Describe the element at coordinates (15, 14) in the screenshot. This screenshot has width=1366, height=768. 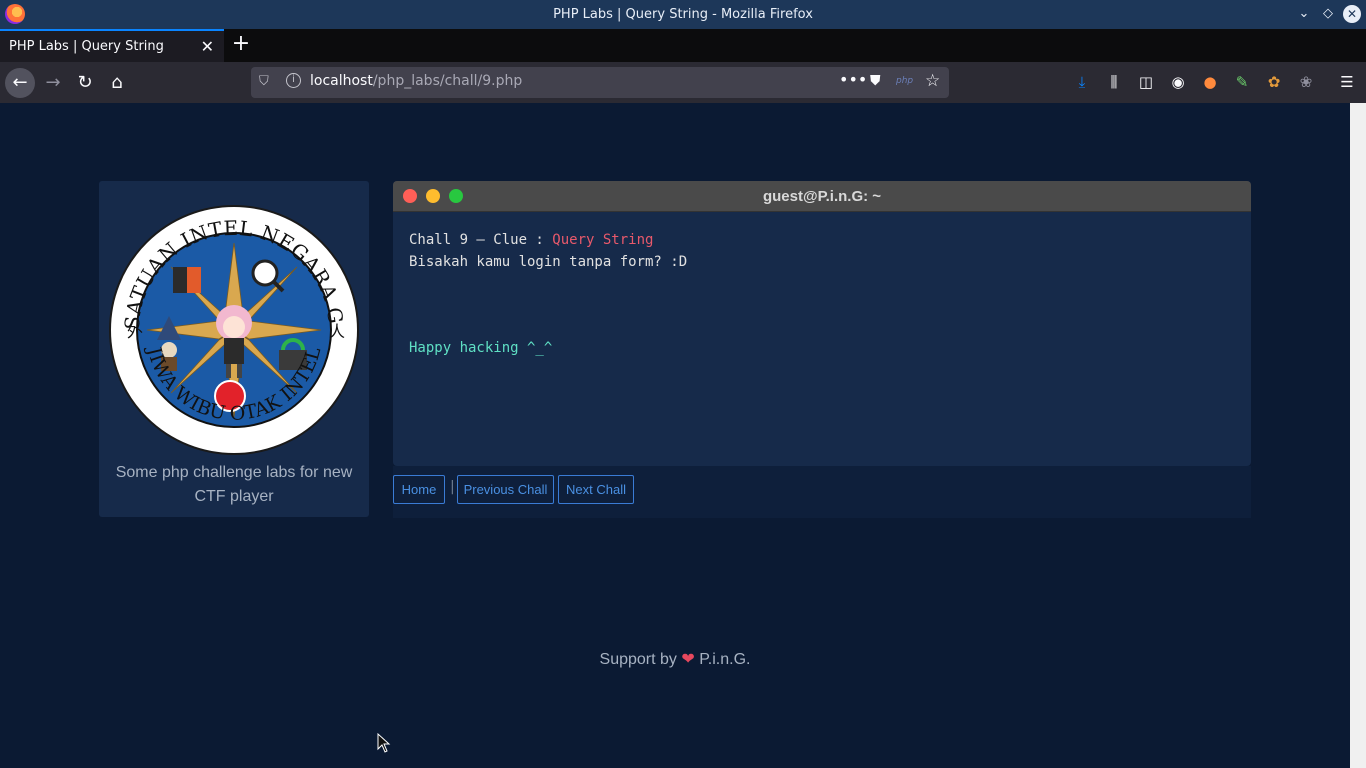
I see `firefox-logo-icon` at that location.